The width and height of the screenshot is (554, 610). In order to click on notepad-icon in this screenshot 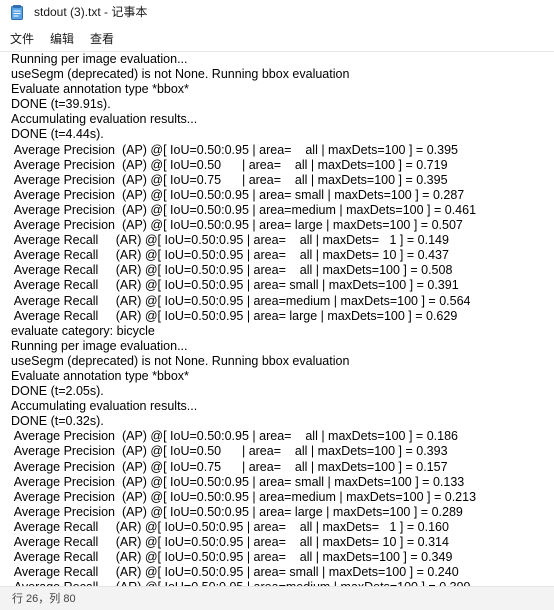, I will do `click(17, 12)`.